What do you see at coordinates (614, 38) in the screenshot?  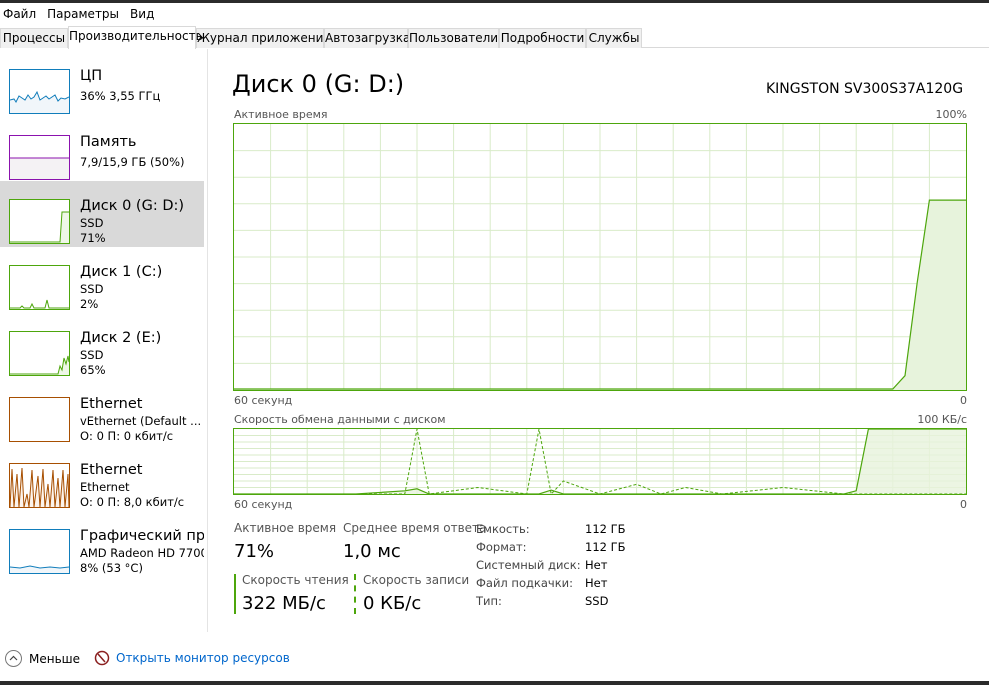 I see `tab-services: Службы` at bounding box center [614, 38].